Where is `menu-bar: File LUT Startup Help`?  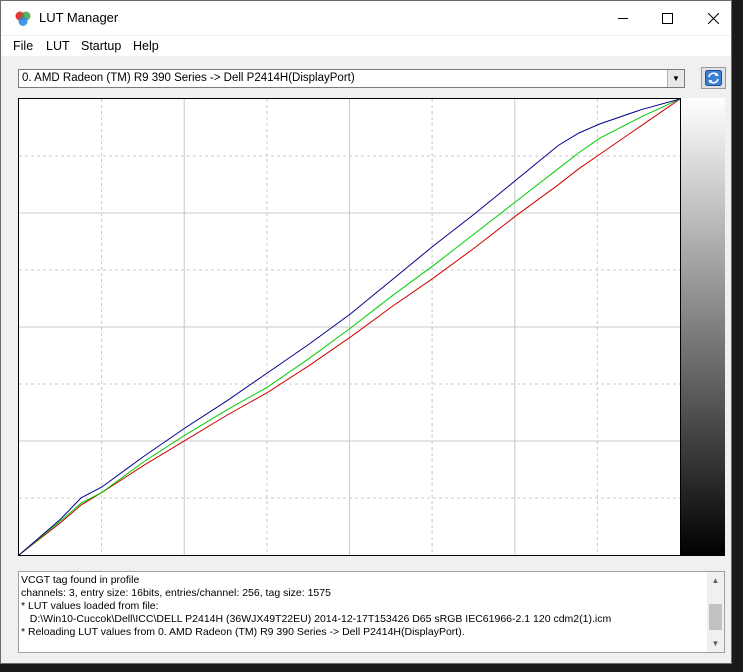
menu-bar: File LUT Startup Help is located at coordinates (366, 46).